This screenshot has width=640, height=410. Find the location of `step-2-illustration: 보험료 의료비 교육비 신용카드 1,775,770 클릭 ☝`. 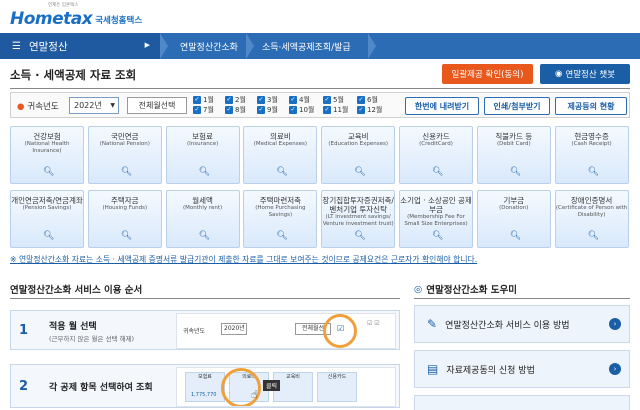

step-2-illustration: 보험료 의료비 교육비 신용카드 1,775,770 클릭 ☝ is located at coordinates (286, 387).